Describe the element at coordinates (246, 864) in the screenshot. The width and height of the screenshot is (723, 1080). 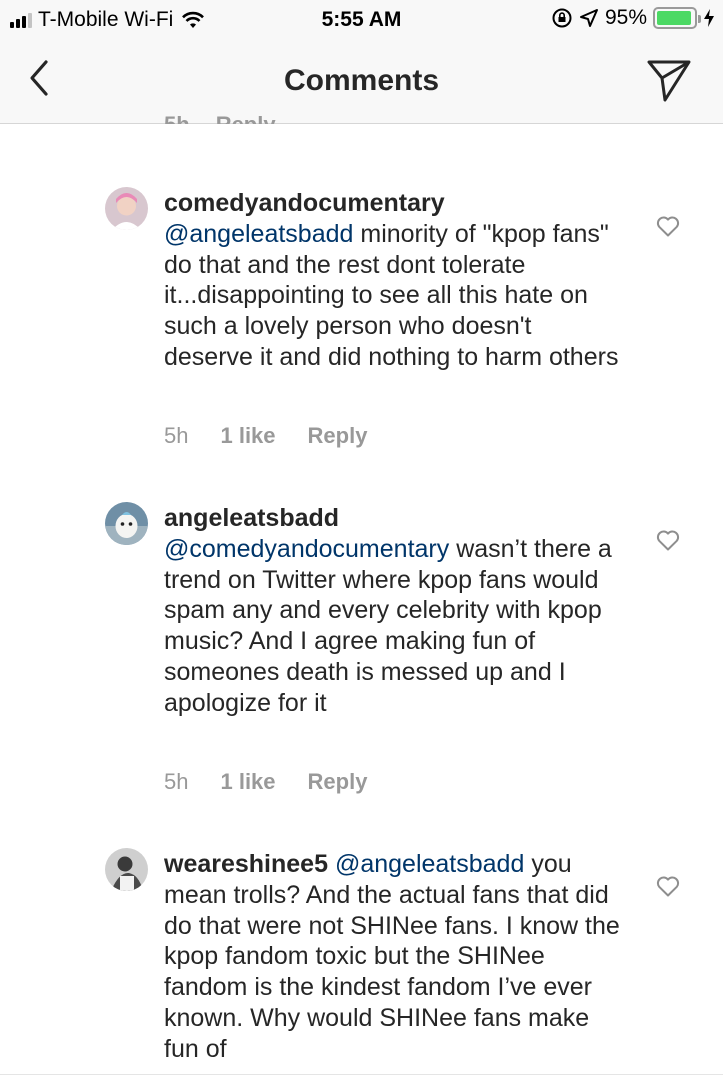
I see `comment-username: weareshinee5` at that location.